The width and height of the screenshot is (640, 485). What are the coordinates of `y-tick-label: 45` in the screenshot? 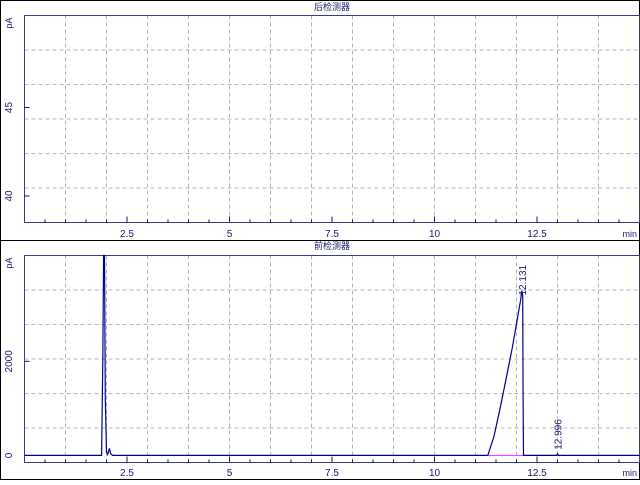 It's located at (9, 108).